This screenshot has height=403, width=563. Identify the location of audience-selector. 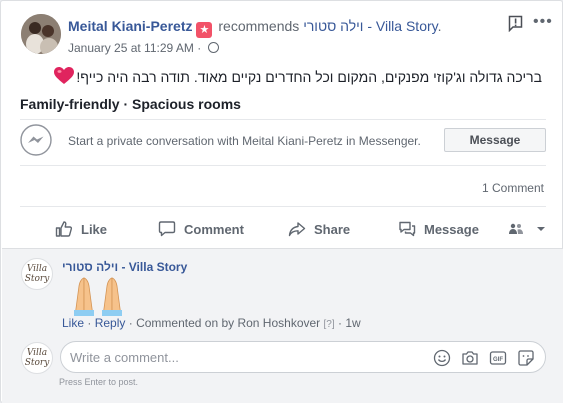
(527, 229).